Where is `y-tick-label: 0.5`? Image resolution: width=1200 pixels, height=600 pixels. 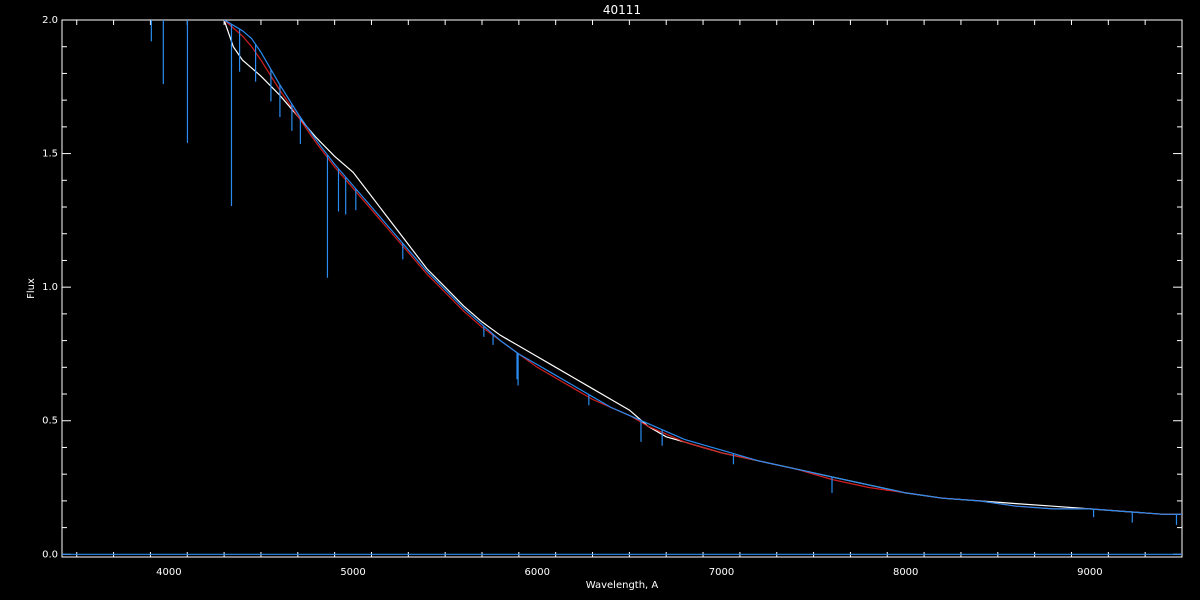 y-tick-label: 0.5 is located at coordinates (50, 421).